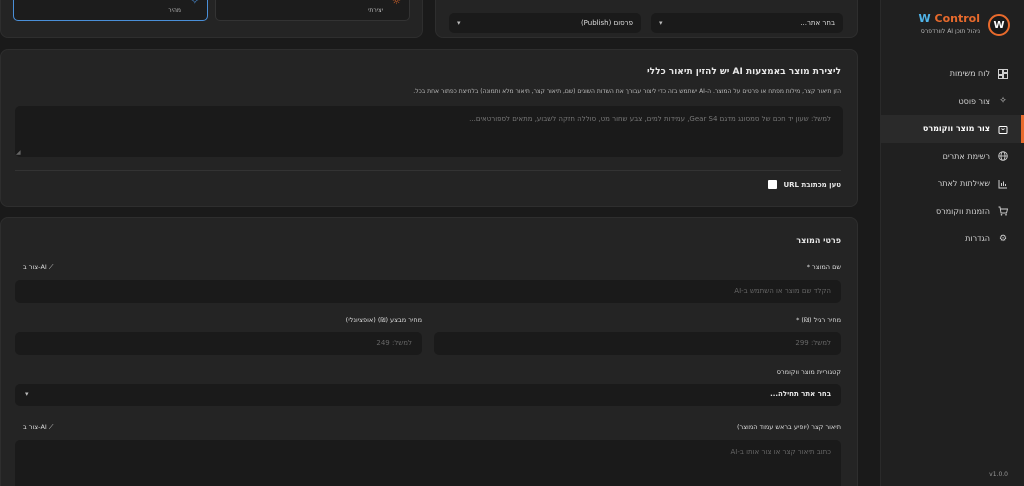 This screenshot has height=486, width=1024. What do you see at coordinates (808, 372) in the screenshot?
I see `category-label: קטגוריית מוצר ווקומרס` at bounding box center [808, 372].